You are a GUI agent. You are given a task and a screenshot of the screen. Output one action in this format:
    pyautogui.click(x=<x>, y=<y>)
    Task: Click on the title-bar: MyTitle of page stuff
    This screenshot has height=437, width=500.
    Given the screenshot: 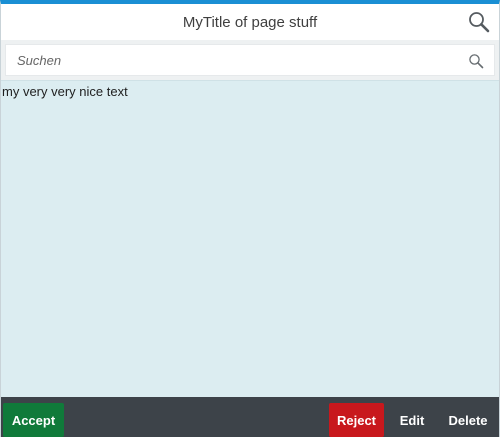 What is the action you would take?
    pyautogui.click(x=250, y=22)
    